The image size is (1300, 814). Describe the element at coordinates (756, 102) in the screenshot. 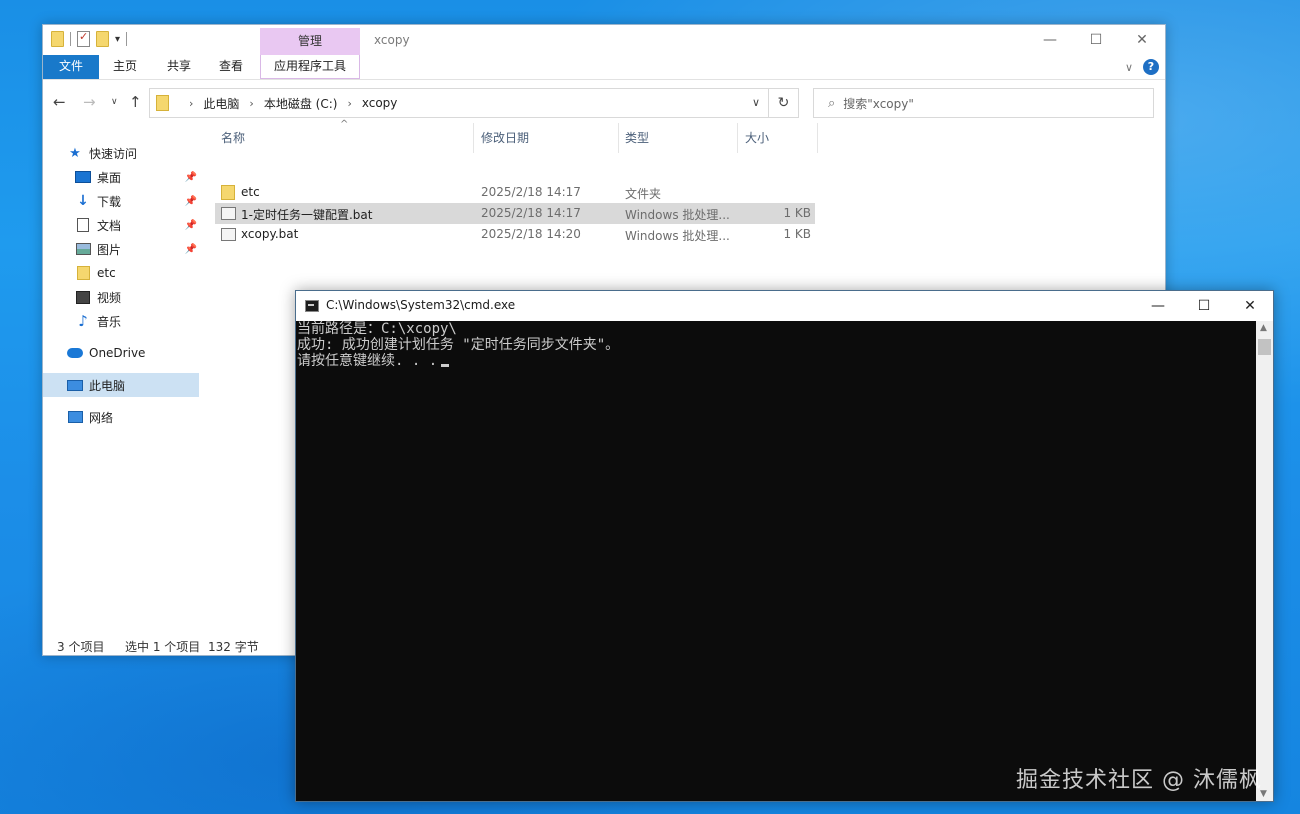

I see `chevron-down-icon: ∨` at that location.